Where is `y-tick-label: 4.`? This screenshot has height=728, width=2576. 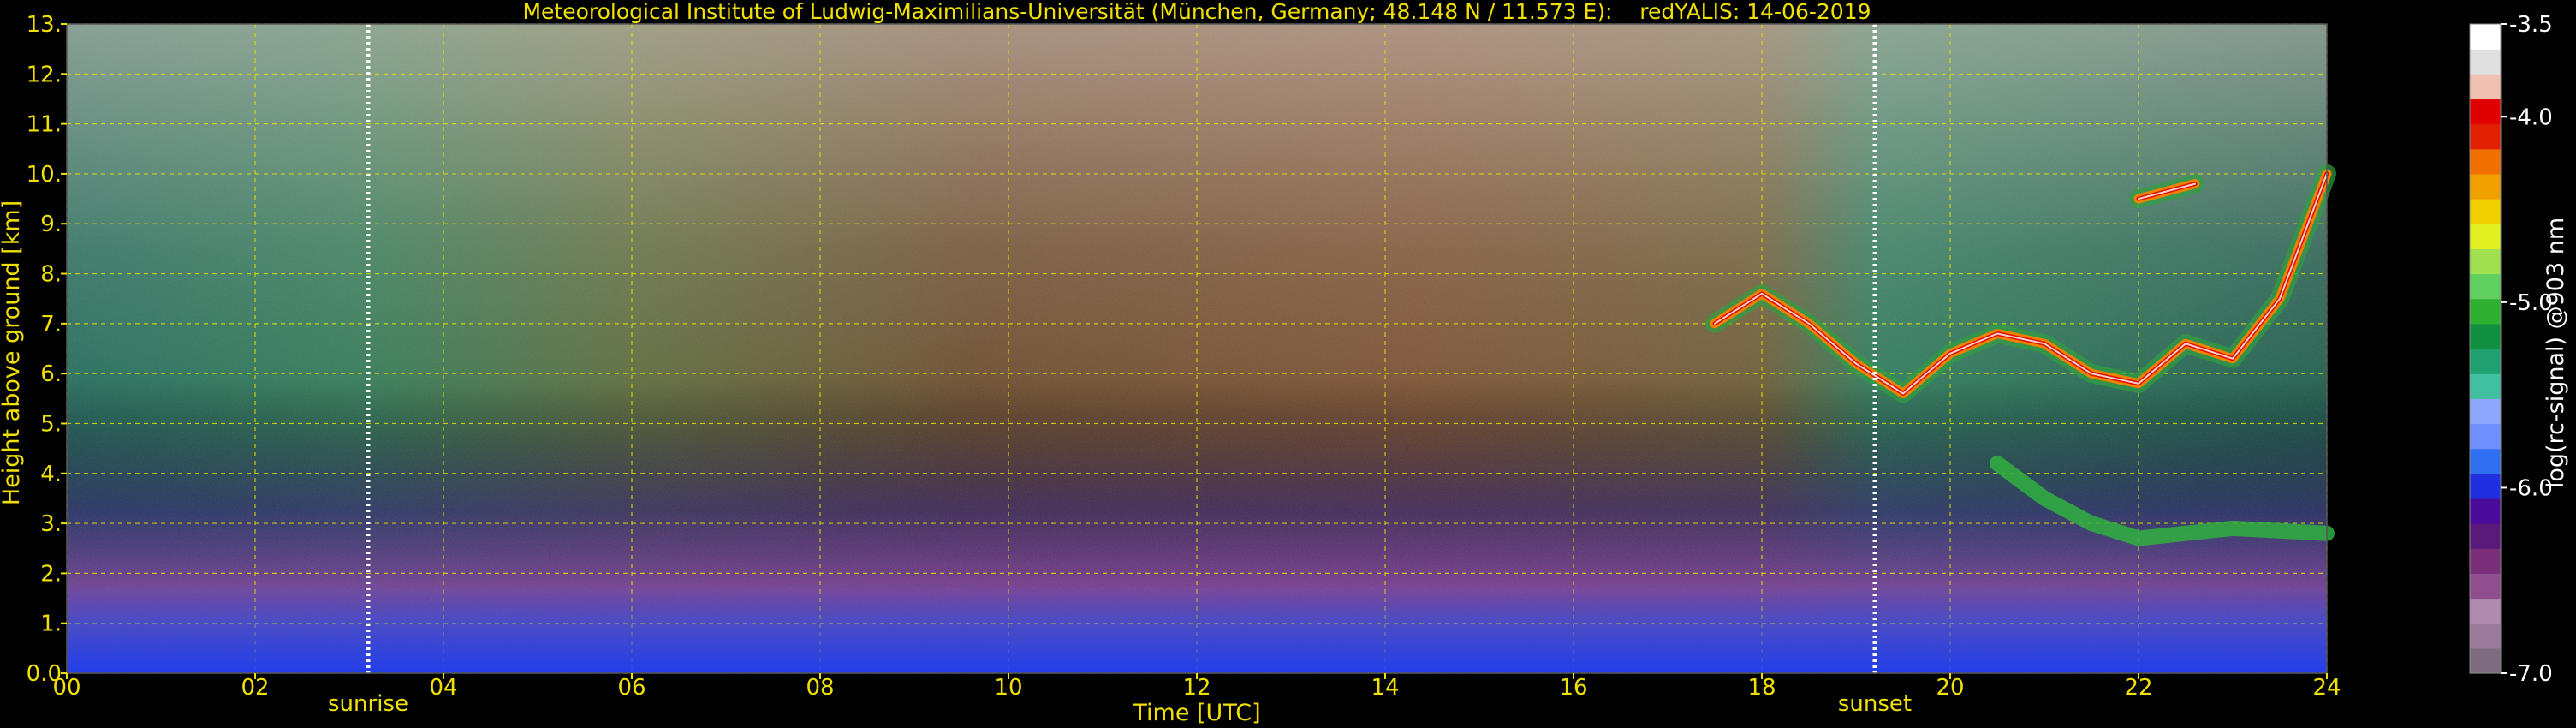
y-tick-label: 4. is located at coordinates (51, 475).